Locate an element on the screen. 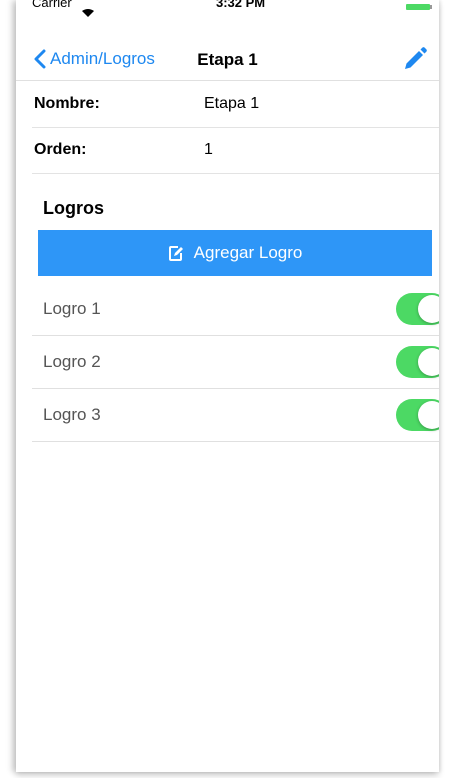 The width and height of the screenshot is (449, 778). nav-bar: Admin/Logros Etapa 1 is located at coordinates (227, 60).